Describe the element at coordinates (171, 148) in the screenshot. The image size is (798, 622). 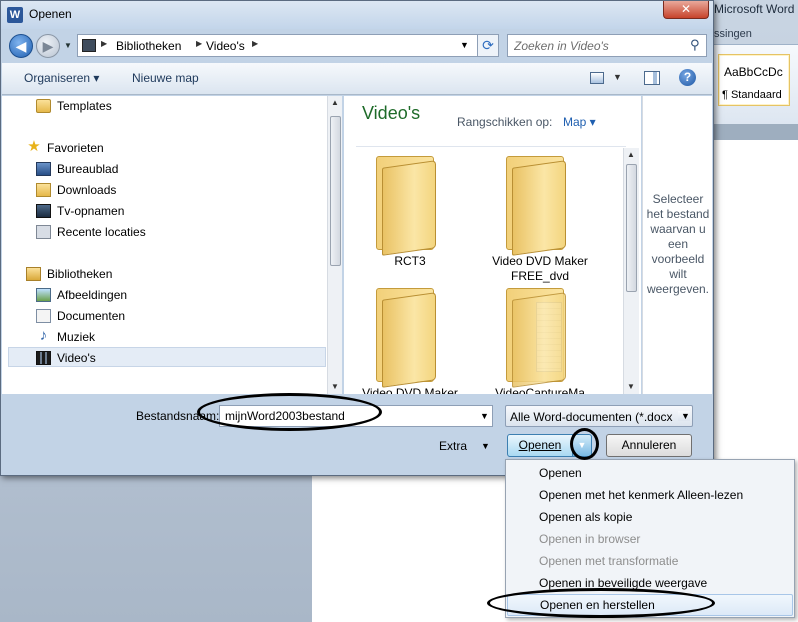
I see `nav-item-favorites: ★ Favorieten` at that location.